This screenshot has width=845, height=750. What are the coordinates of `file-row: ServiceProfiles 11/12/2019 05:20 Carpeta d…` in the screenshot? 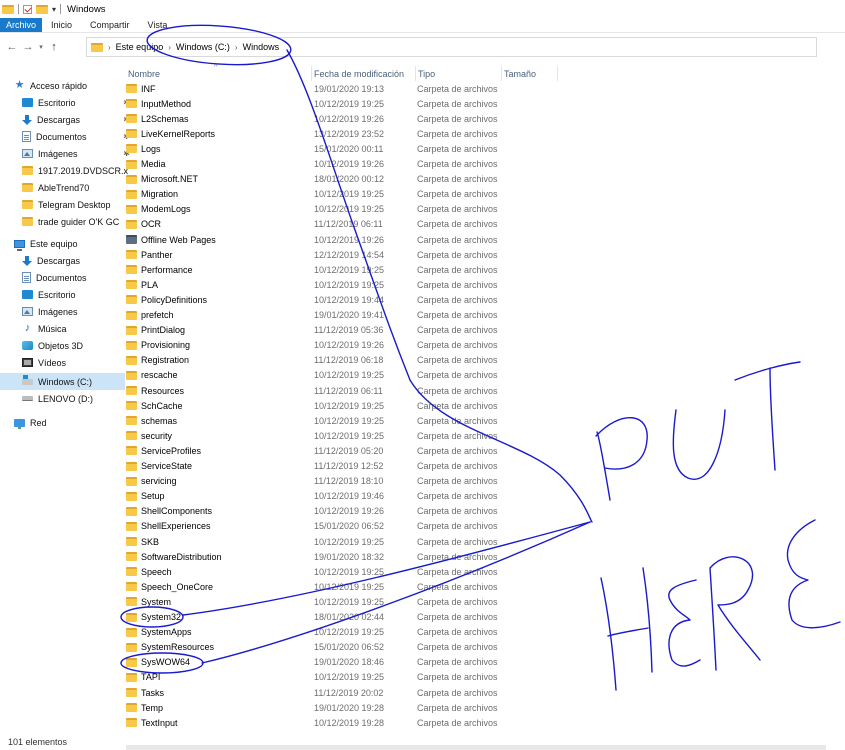 It's located at (476, 450).